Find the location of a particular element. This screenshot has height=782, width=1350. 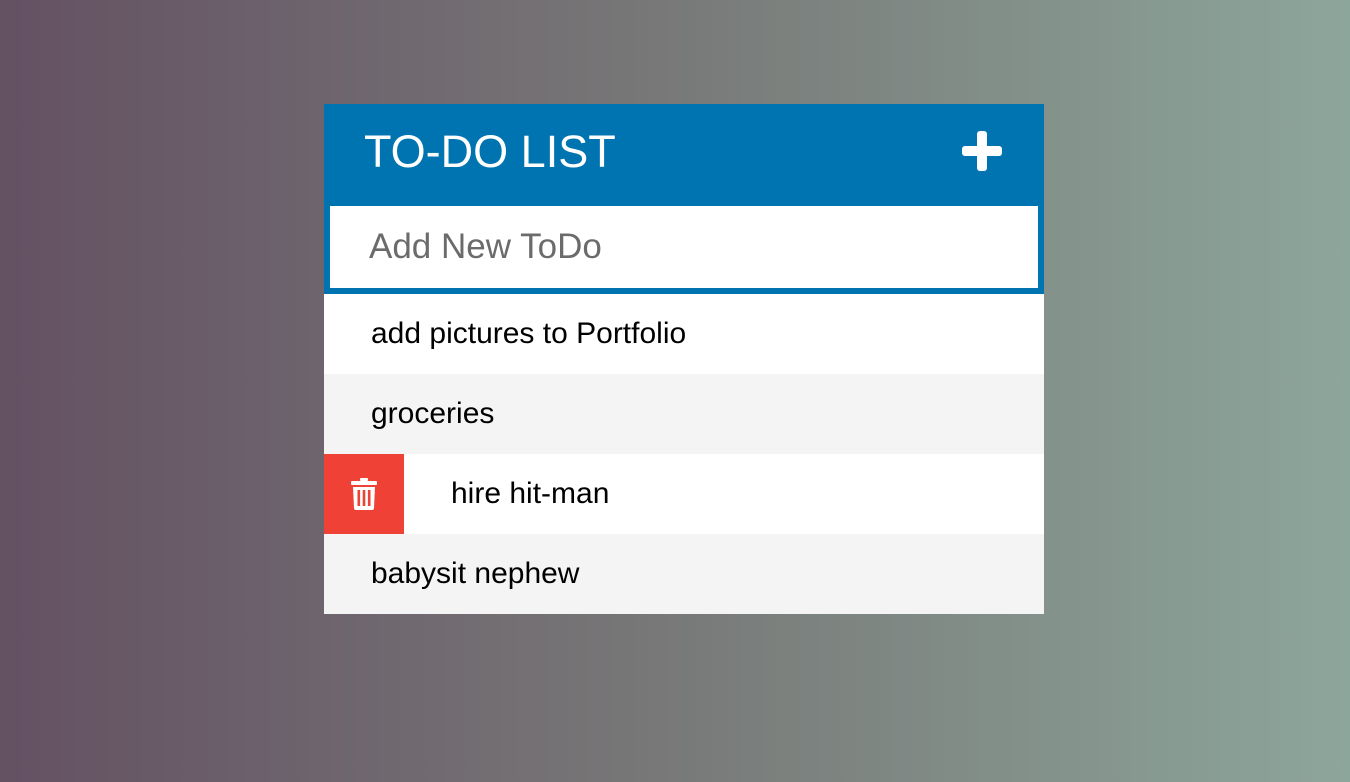

todo-text: hire hit-man is located at coordinates (530, 493).